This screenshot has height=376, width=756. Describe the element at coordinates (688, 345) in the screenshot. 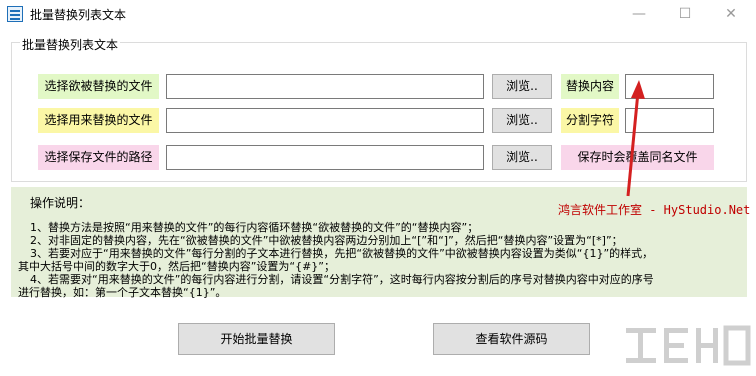

I see `watermark-logo-icon` at that location.